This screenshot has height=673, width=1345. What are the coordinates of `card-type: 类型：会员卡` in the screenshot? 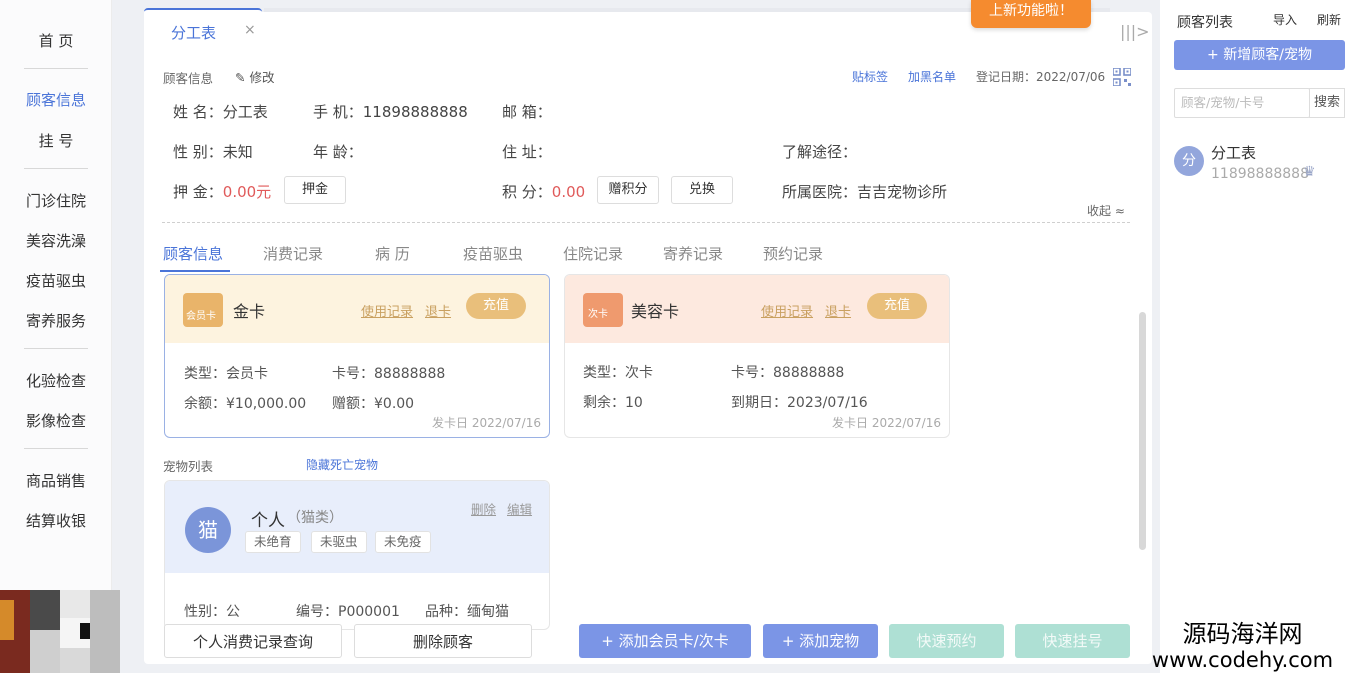 It's located at (226, 374).